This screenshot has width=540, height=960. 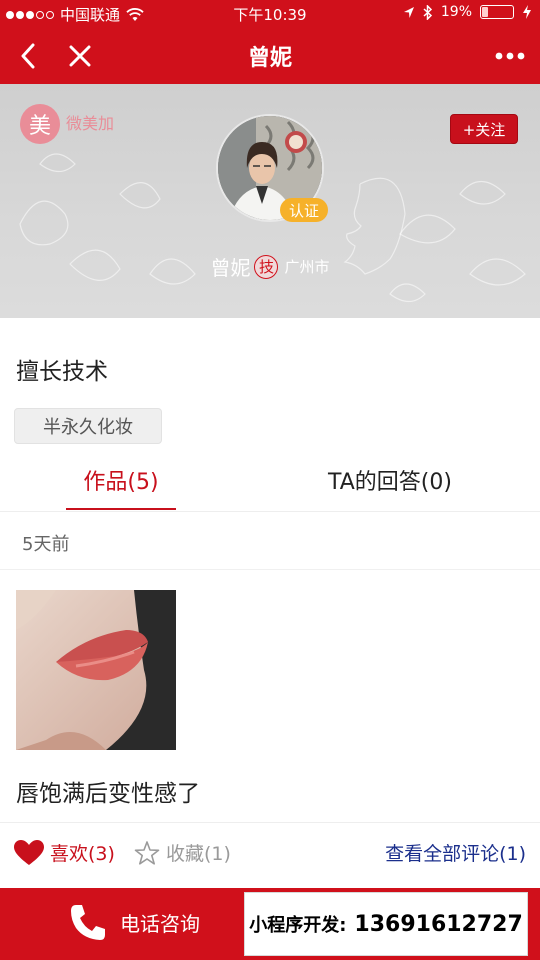 What do you see at coordinates (497, 12) in the screenshot?
I see `battery-icon` at bounding box center [497, 12].